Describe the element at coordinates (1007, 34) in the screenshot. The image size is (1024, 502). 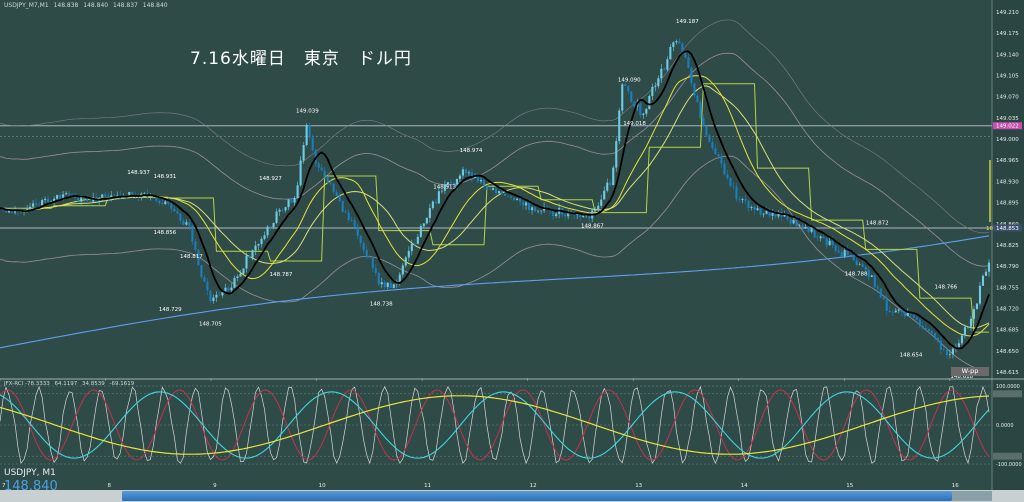
I see `price-tick-label: 149.175` at that location.